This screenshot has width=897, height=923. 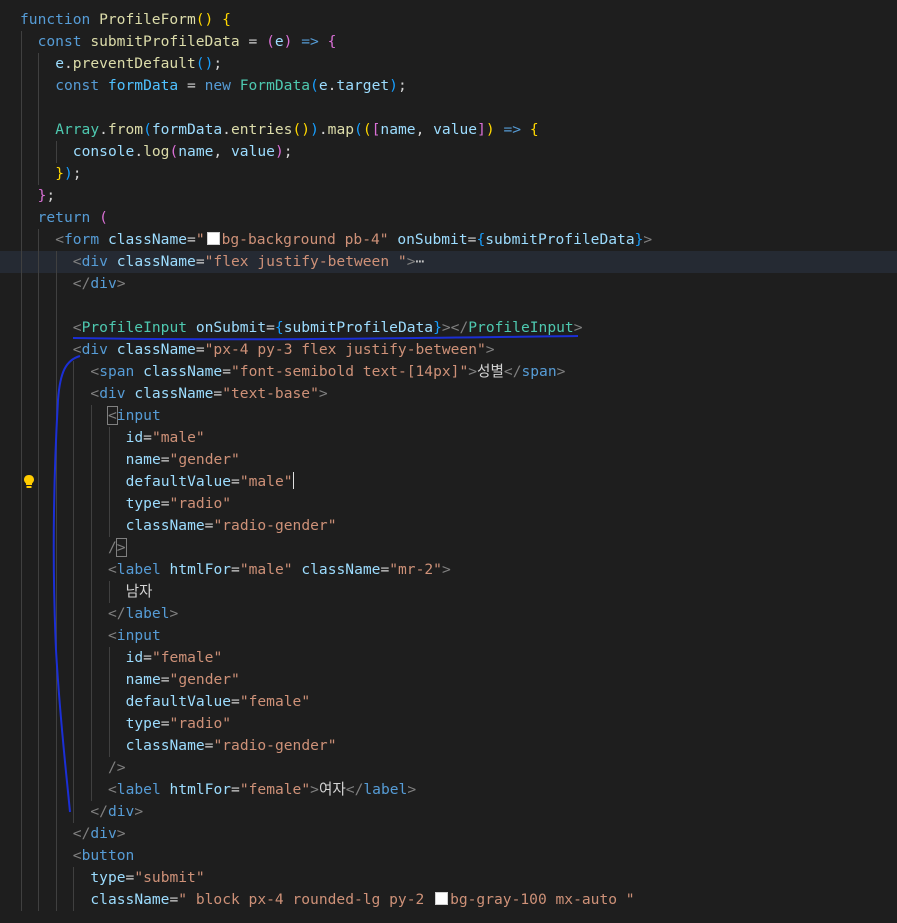 What do you see at coordinates (448, 196) in the screenshot?
I see `code-line: };` at bounding box center [448, 196].